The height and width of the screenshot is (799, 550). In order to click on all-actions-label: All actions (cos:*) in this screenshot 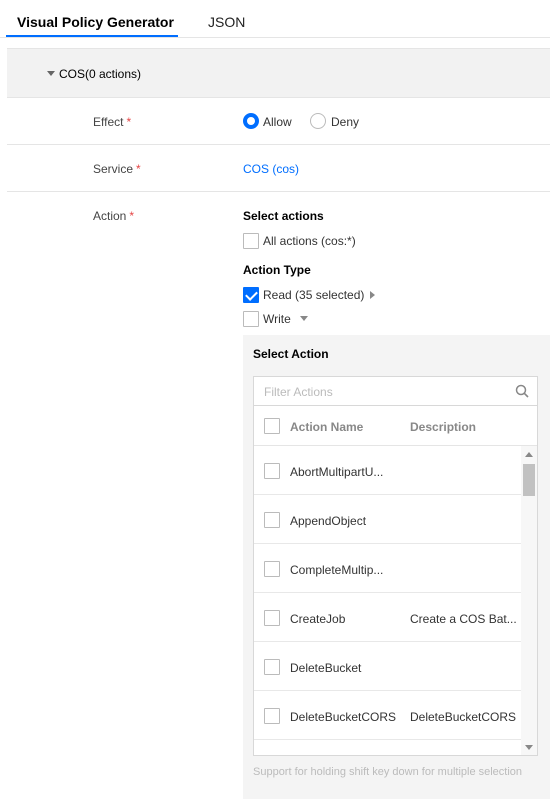, I will do `click(309, 241)`.